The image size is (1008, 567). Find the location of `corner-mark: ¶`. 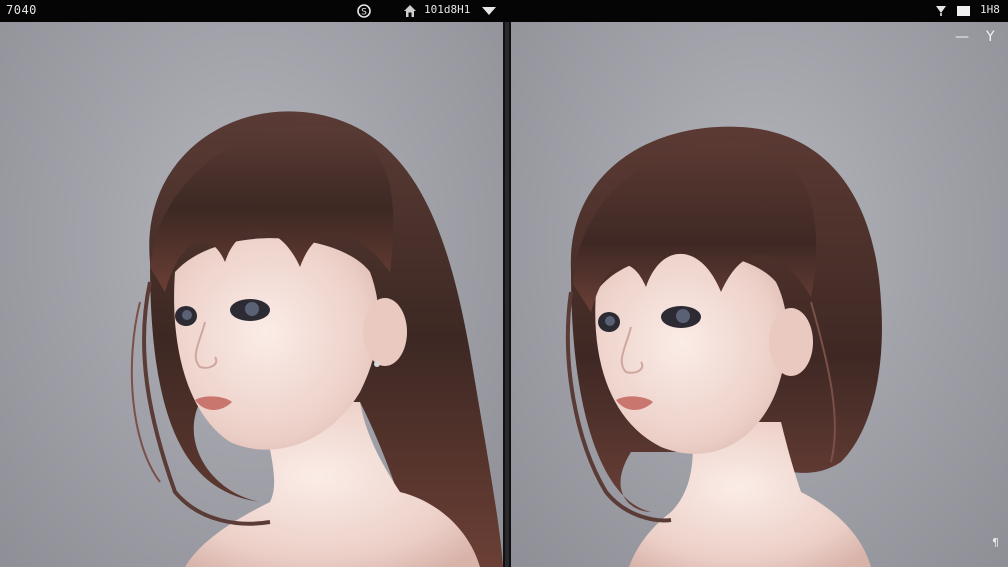

corner-mark: ¶ is located at coordinates (995, 542).